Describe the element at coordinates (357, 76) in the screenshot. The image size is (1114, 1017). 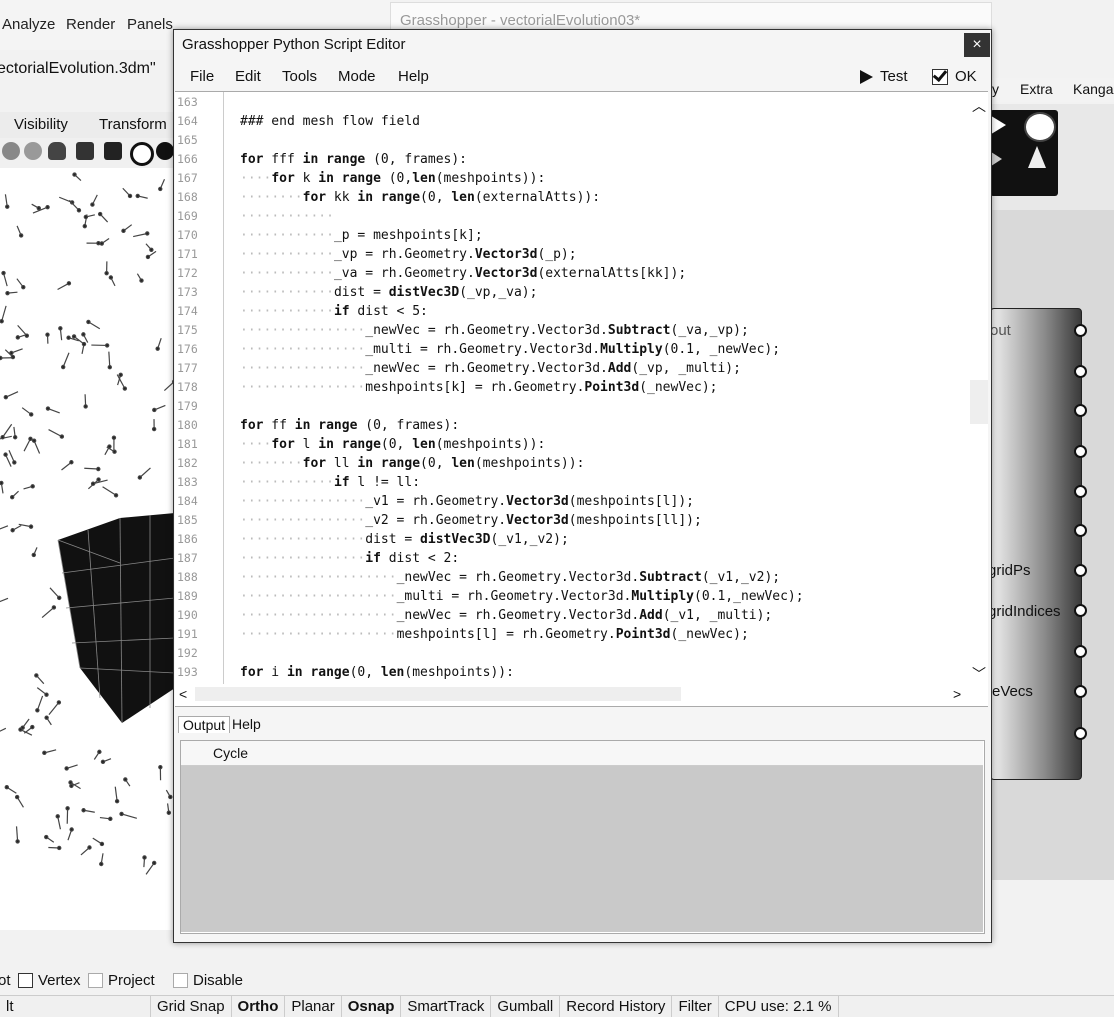
I see `menu-mode: Mode` at that location.